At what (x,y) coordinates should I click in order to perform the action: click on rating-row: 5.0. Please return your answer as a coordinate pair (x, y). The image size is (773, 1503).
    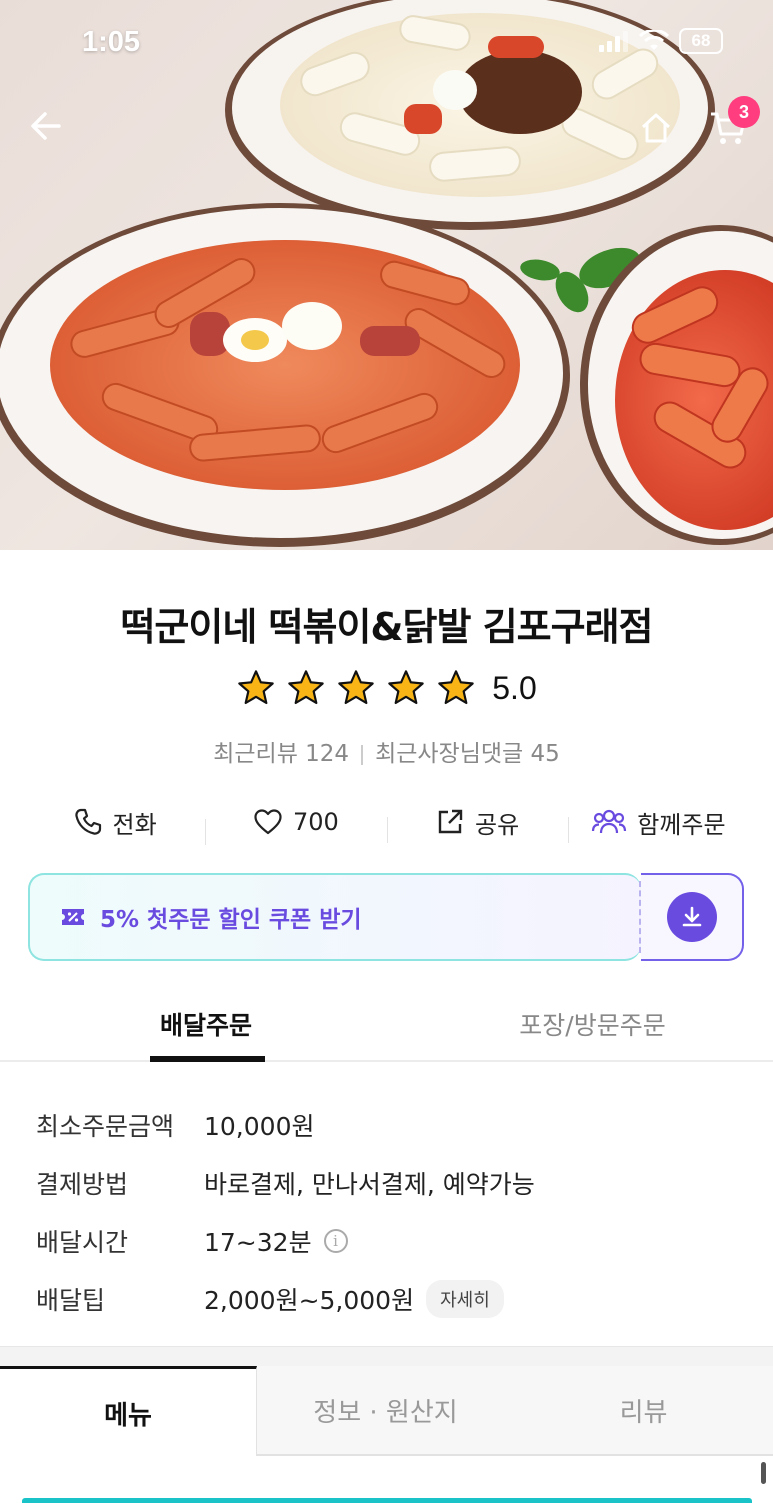
    Looking at the image, I should click on (386, 688).